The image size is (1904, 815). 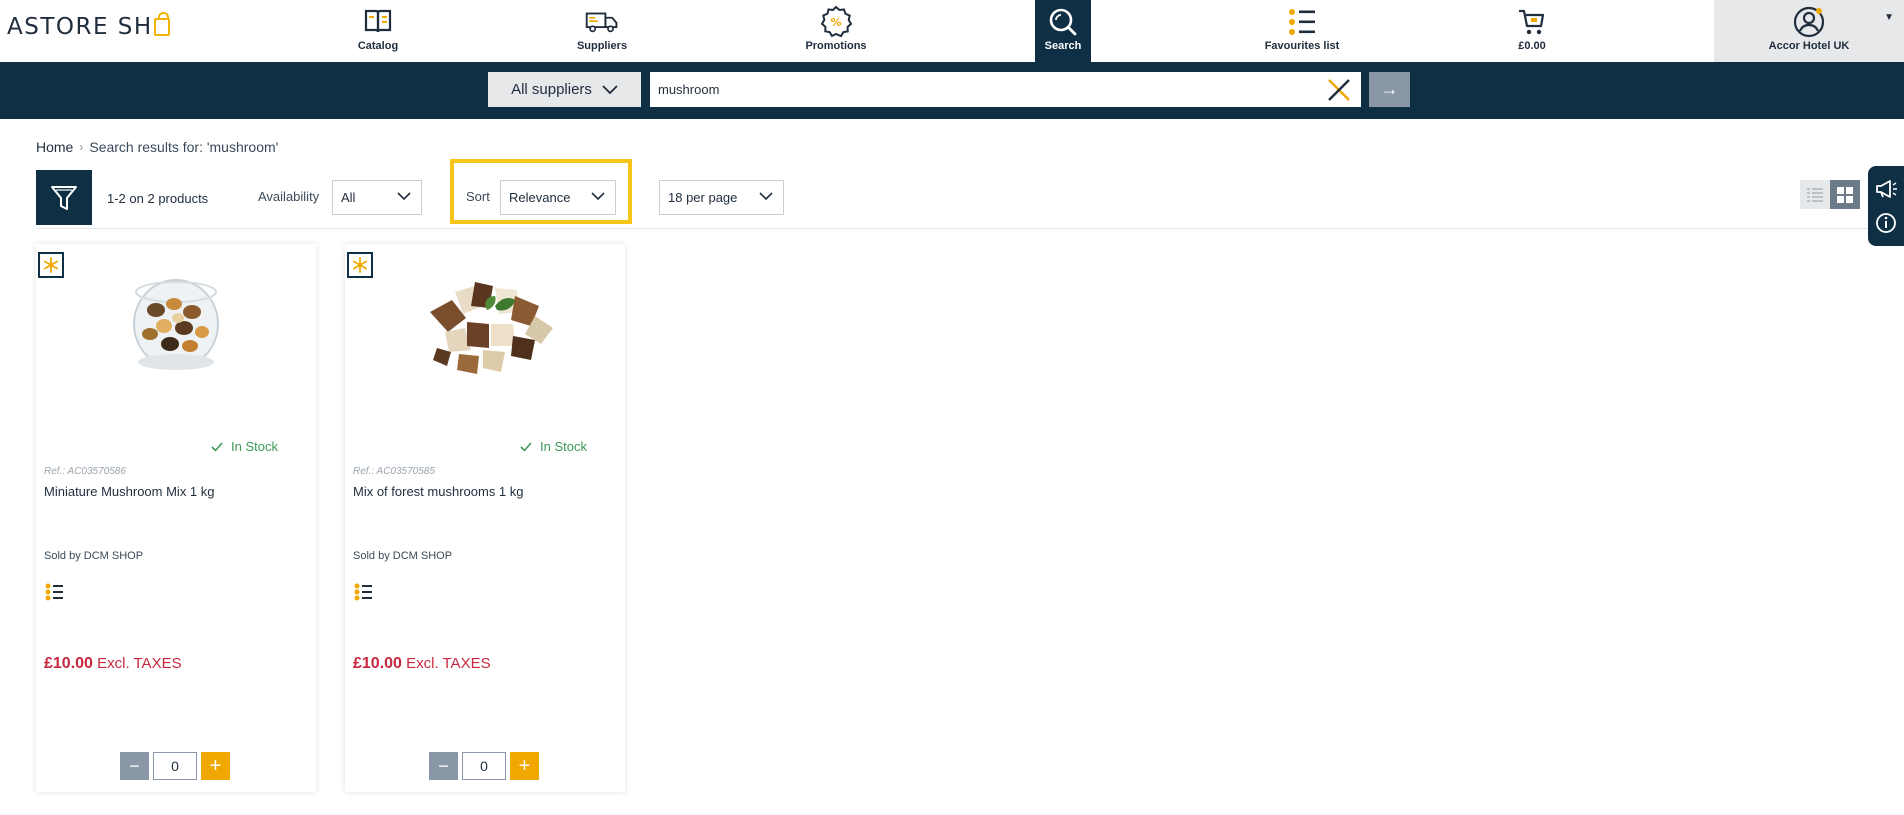 What do you see at coordinates (1005, 89) in the screenshot?
I see `search-input` at bounding box center [1005, 89].